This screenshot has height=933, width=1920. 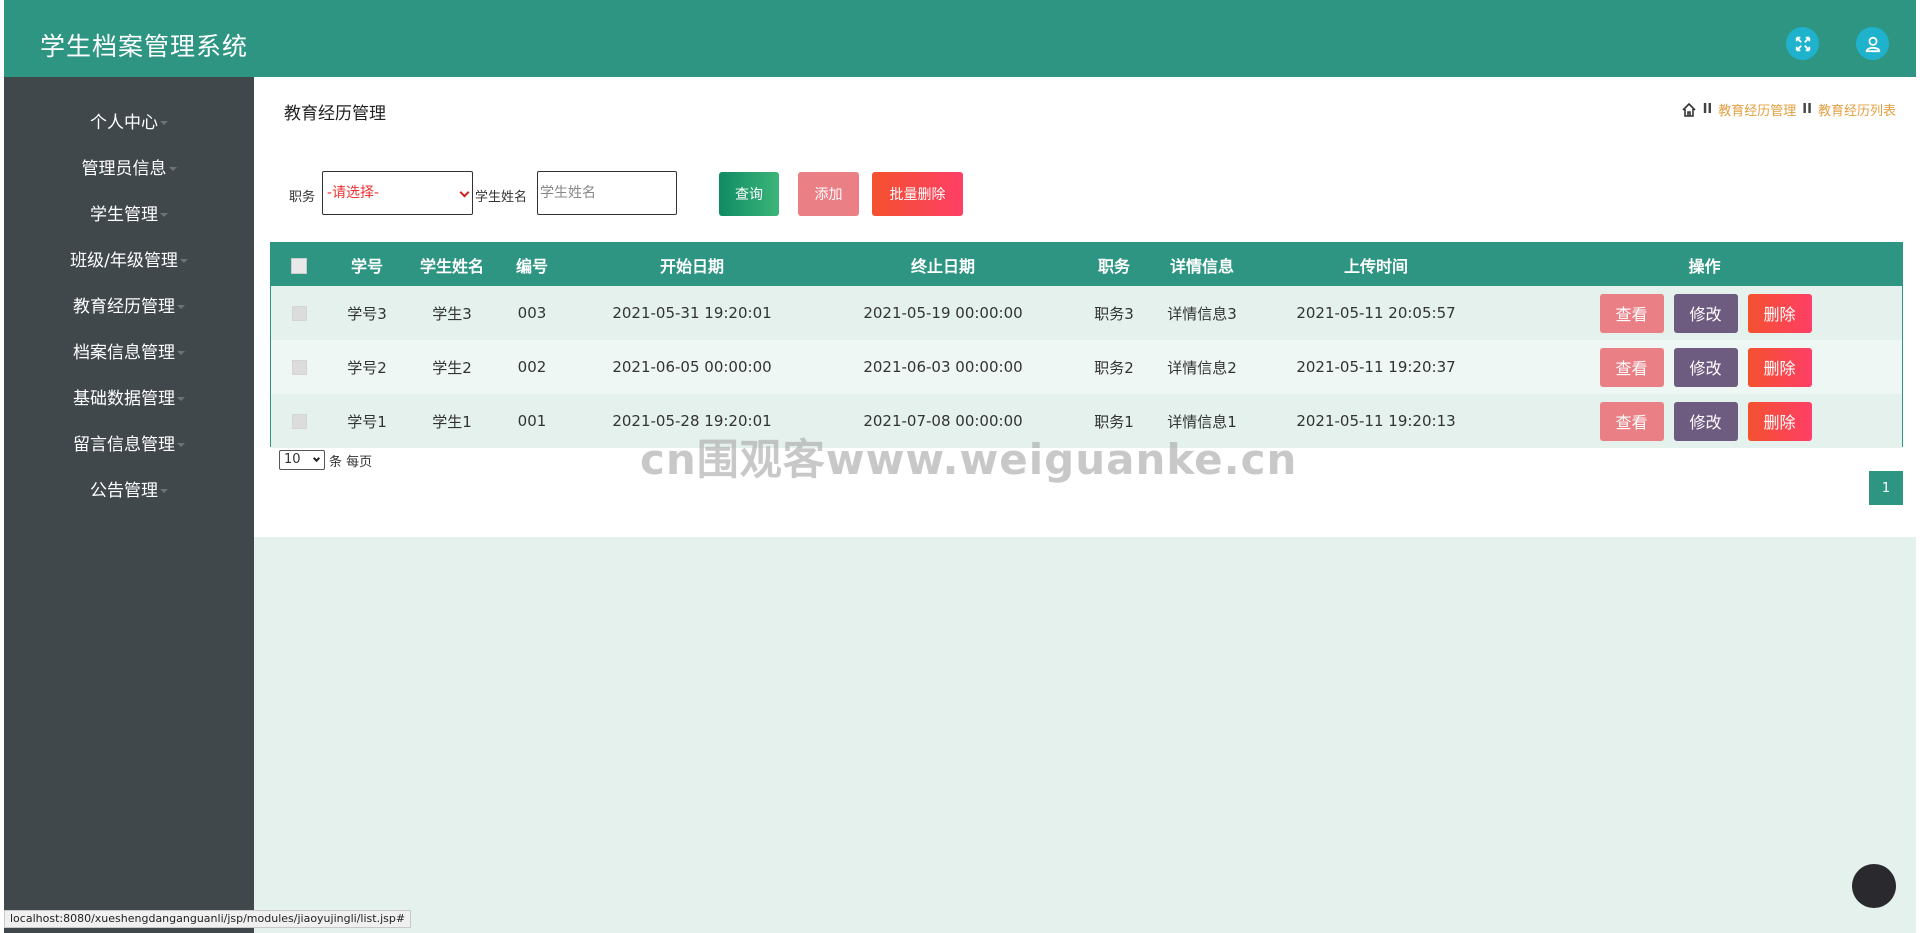 What do you see at coordinates (532, 367) in the screenshot?
I see `cell-code: 002` at bounding box center [532, 367].